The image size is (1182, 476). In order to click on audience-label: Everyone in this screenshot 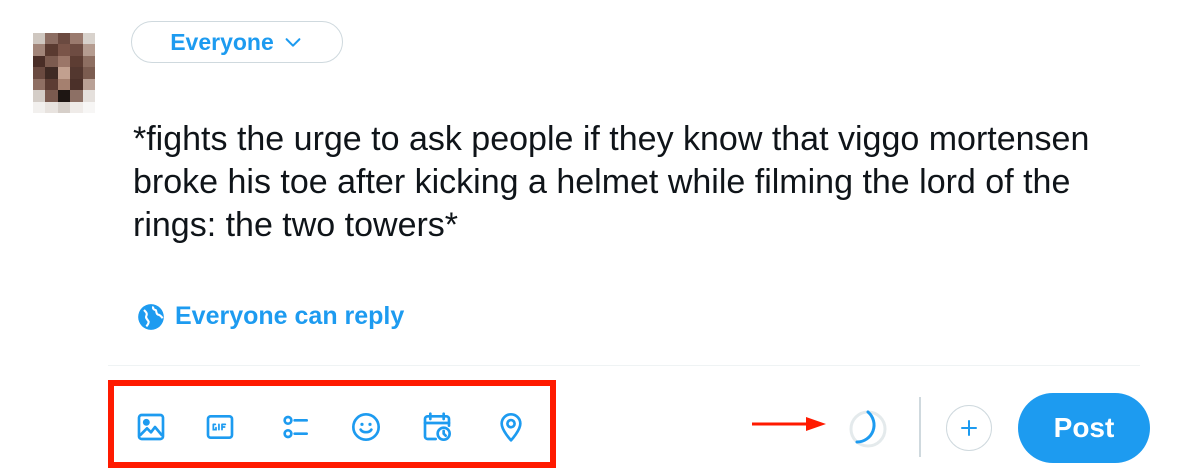, I will do `click(222, 41)`.